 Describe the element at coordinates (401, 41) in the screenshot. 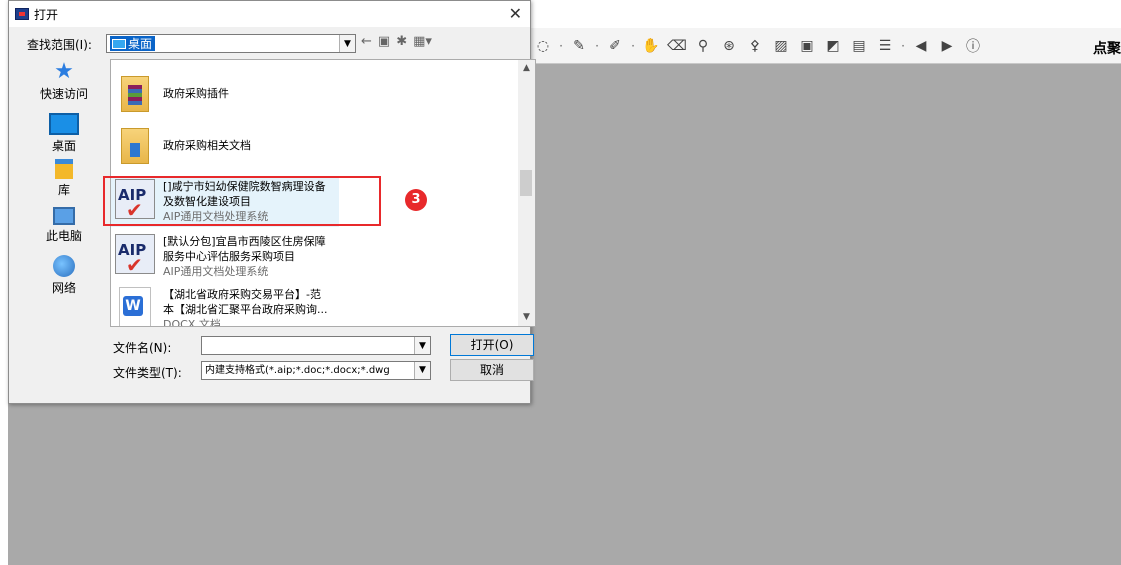

I see `new-folder-icon: ✱` at that location.